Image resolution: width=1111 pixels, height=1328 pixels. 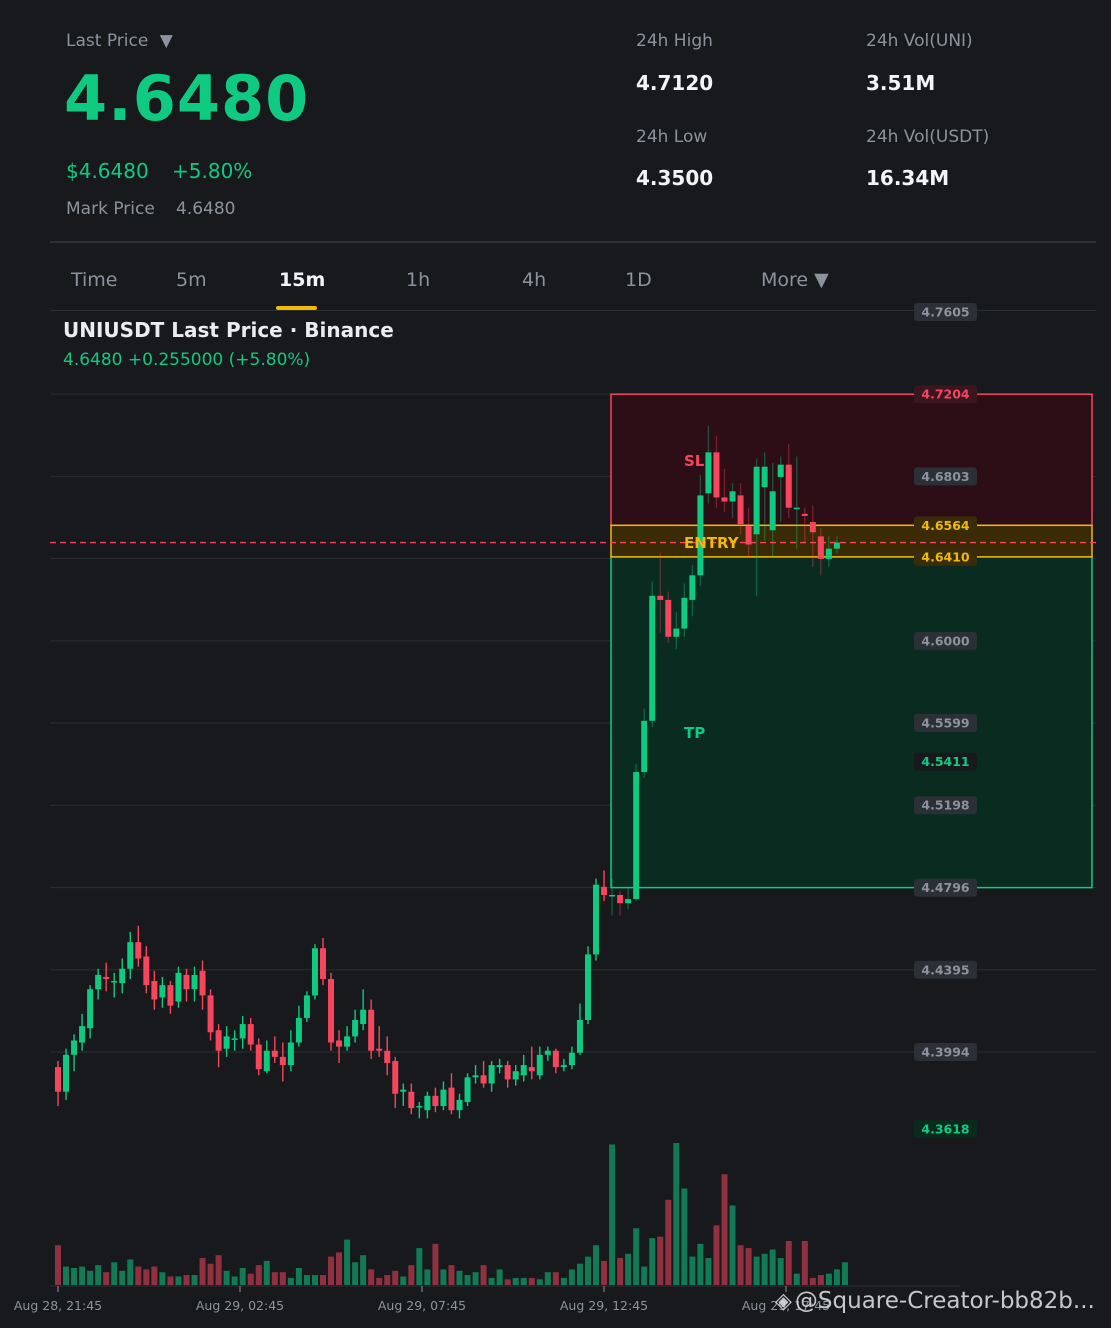 What do you see at coordinates (945, 1051) in the screenshot?
I see `y-tick-label: 4.3994` at bounding box center [945, 1051].